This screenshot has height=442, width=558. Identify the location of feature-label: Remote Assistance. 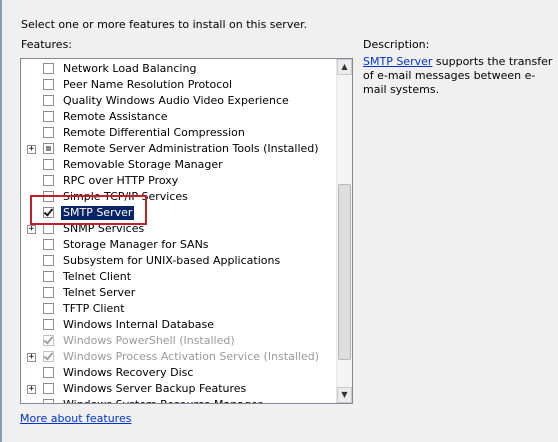
(115, 117).